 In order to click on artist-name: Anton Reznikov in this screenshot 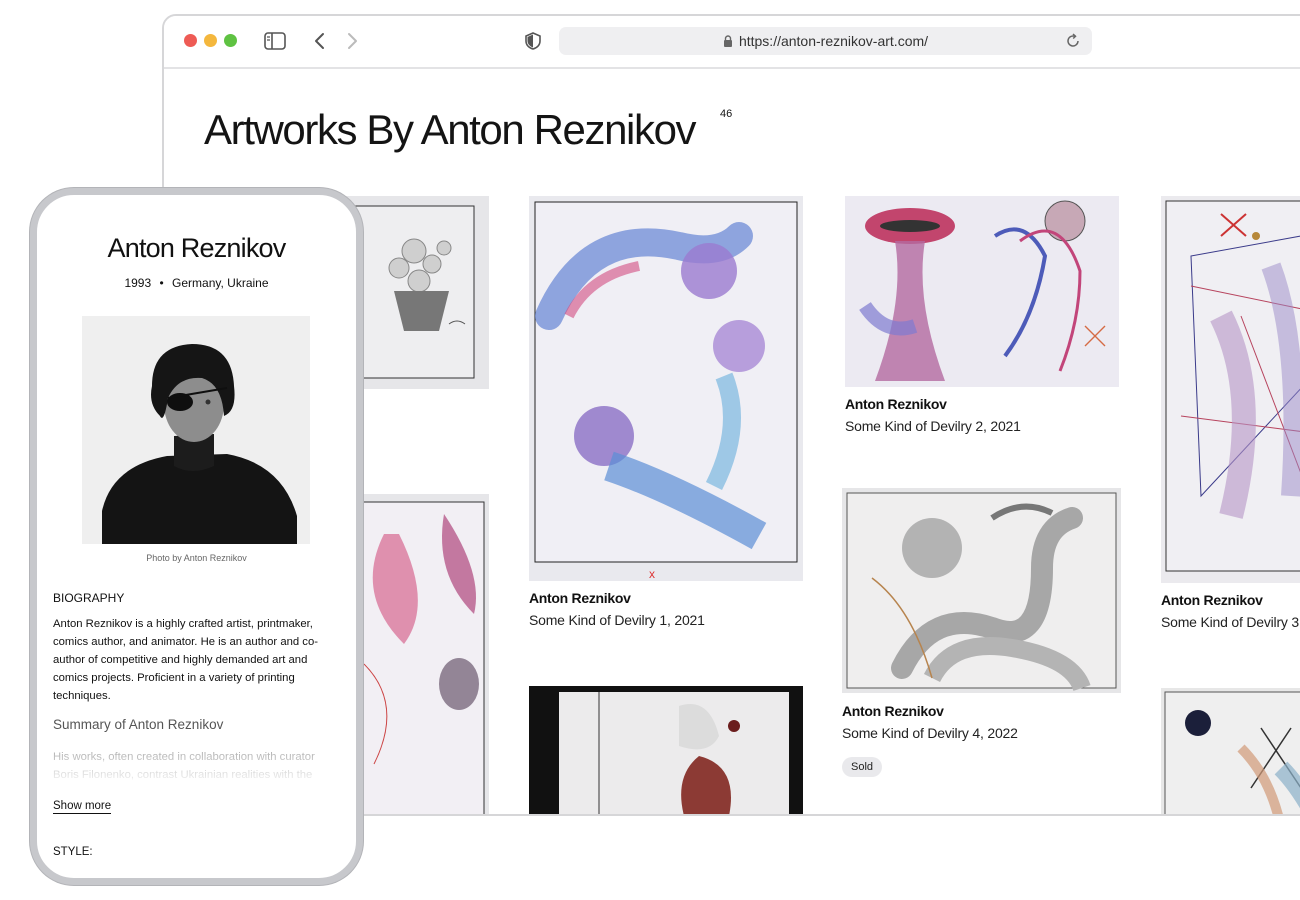, I will do `click(197, 248)`.